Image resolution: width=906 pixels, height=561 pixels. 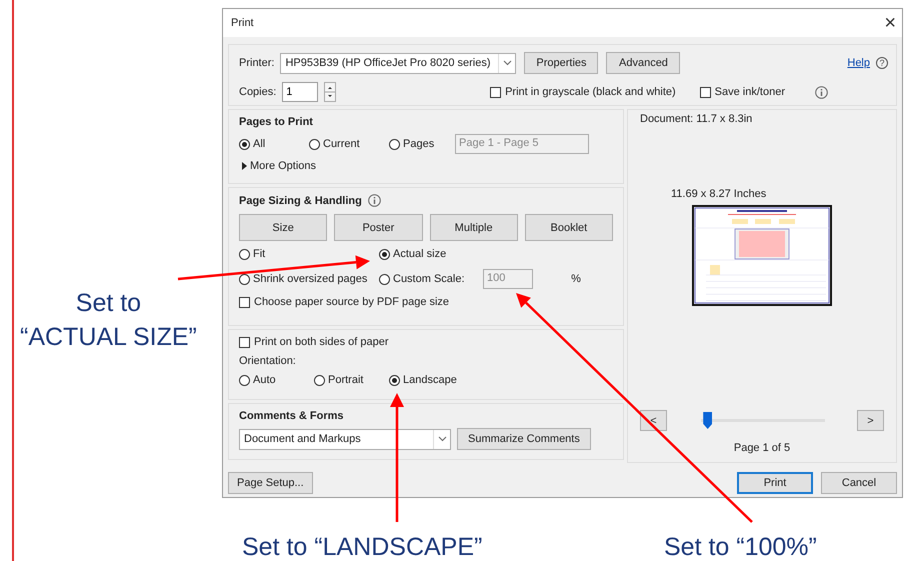 I want to click on previous-page-button: <, so click(x=653, y=420).